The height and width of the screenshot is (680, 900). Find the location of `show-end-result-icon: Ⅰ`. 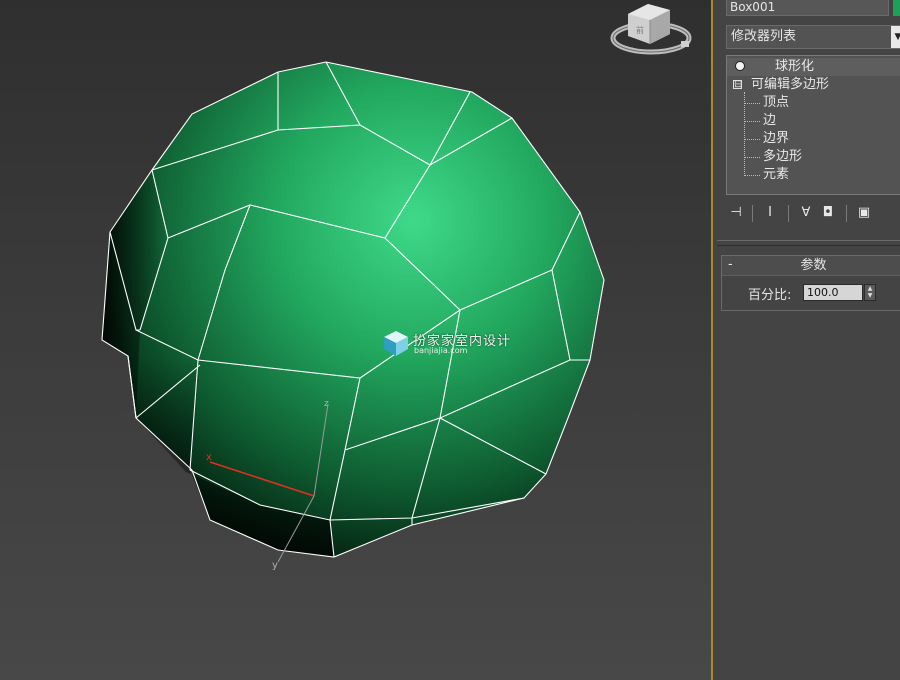

show-end-result-icon: Ⅰ is located at coordinates (770, 213).